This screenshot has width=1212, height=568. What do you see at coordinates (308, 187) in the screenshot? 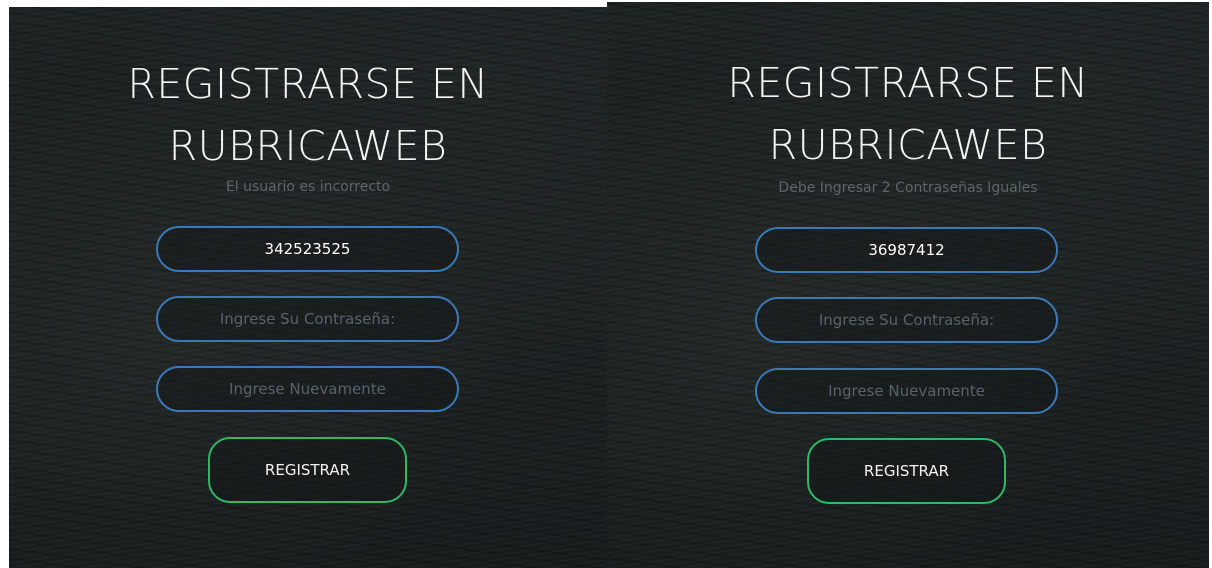
I see `error-message: El usuario es incorrecto` at bounding box center [308, 187].